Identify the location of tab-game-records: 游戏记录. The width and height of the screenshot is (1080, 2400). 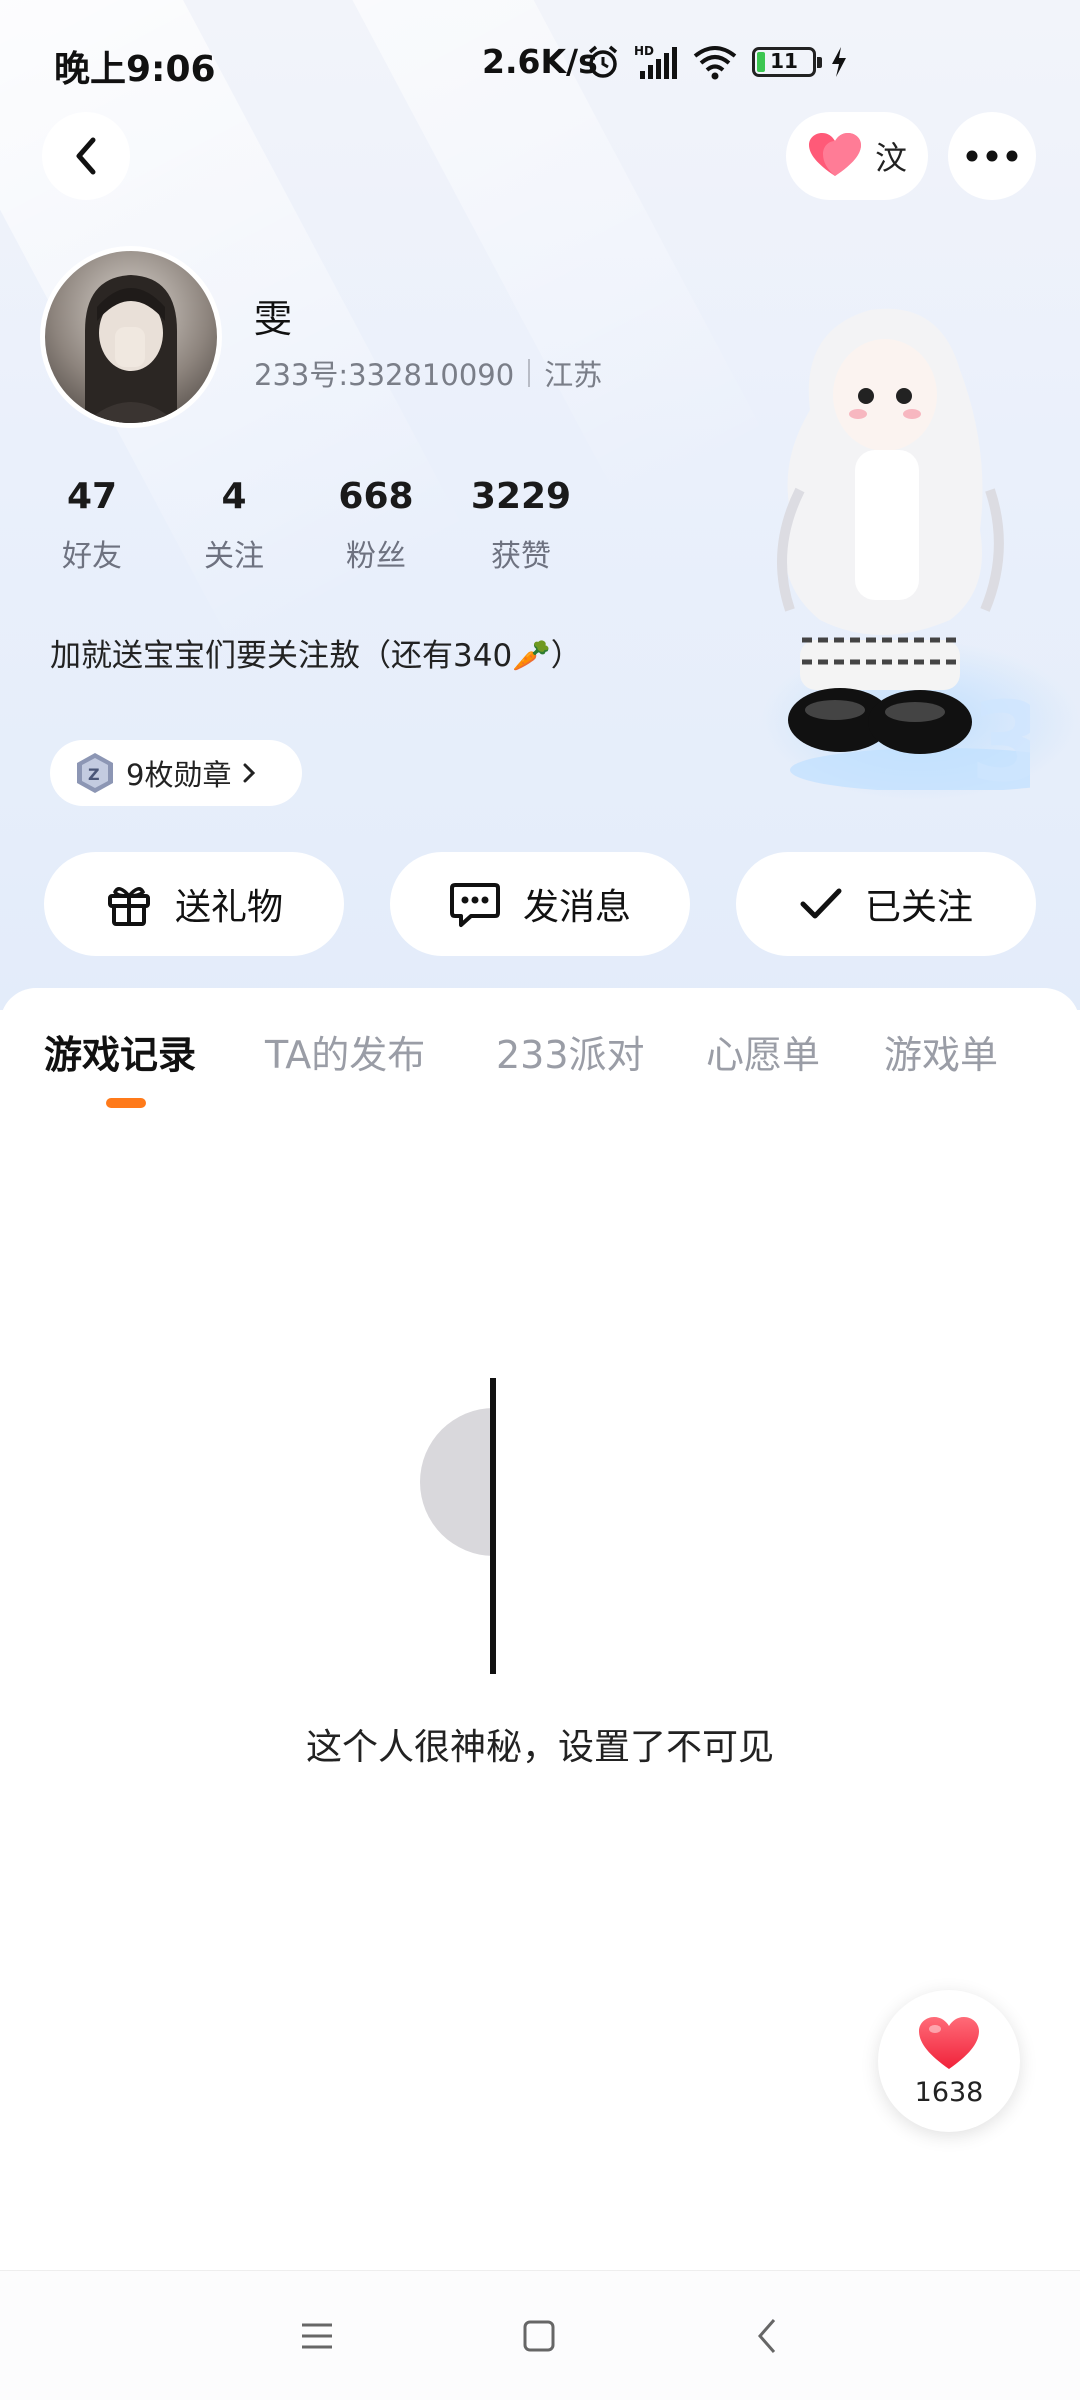
(120, 1051).